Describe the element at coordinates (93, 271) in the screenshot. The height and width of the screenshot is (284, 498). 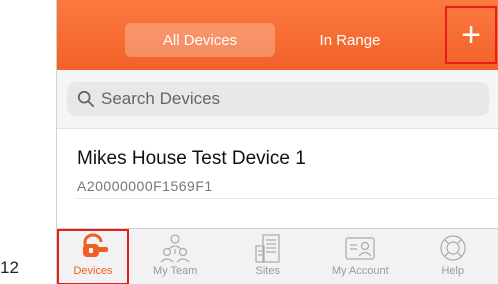
I see `tab-label: Devices` at that location.